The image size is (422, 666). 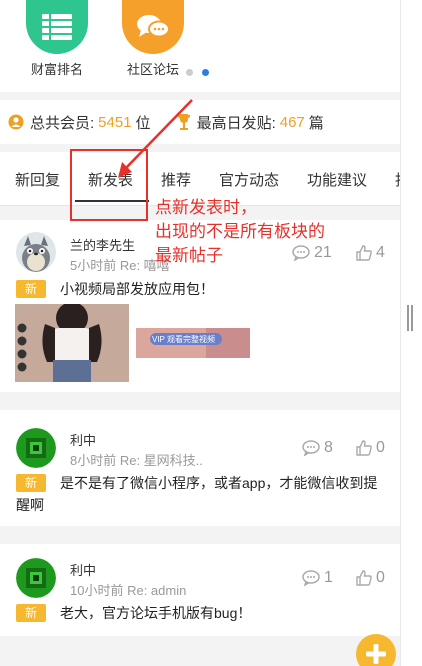 I want to click on resize-handle, so click(x=410, y=318).